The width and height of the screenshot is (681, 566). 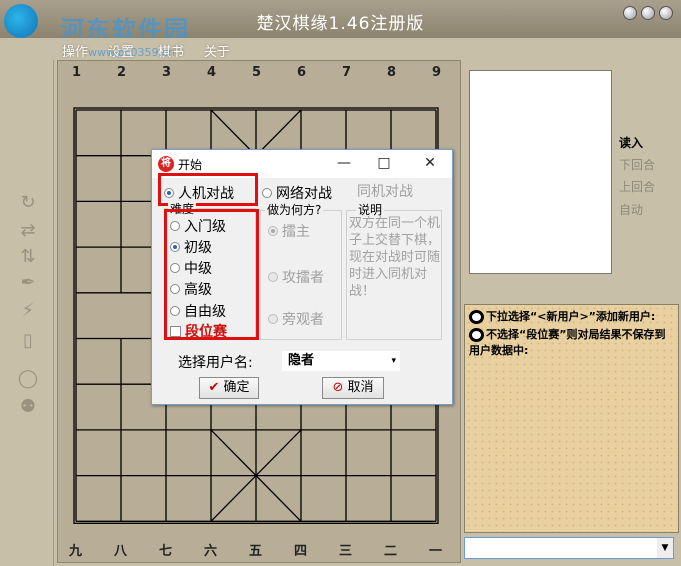 I want to click on top-col-number: 8, so click(x=392, y=72).